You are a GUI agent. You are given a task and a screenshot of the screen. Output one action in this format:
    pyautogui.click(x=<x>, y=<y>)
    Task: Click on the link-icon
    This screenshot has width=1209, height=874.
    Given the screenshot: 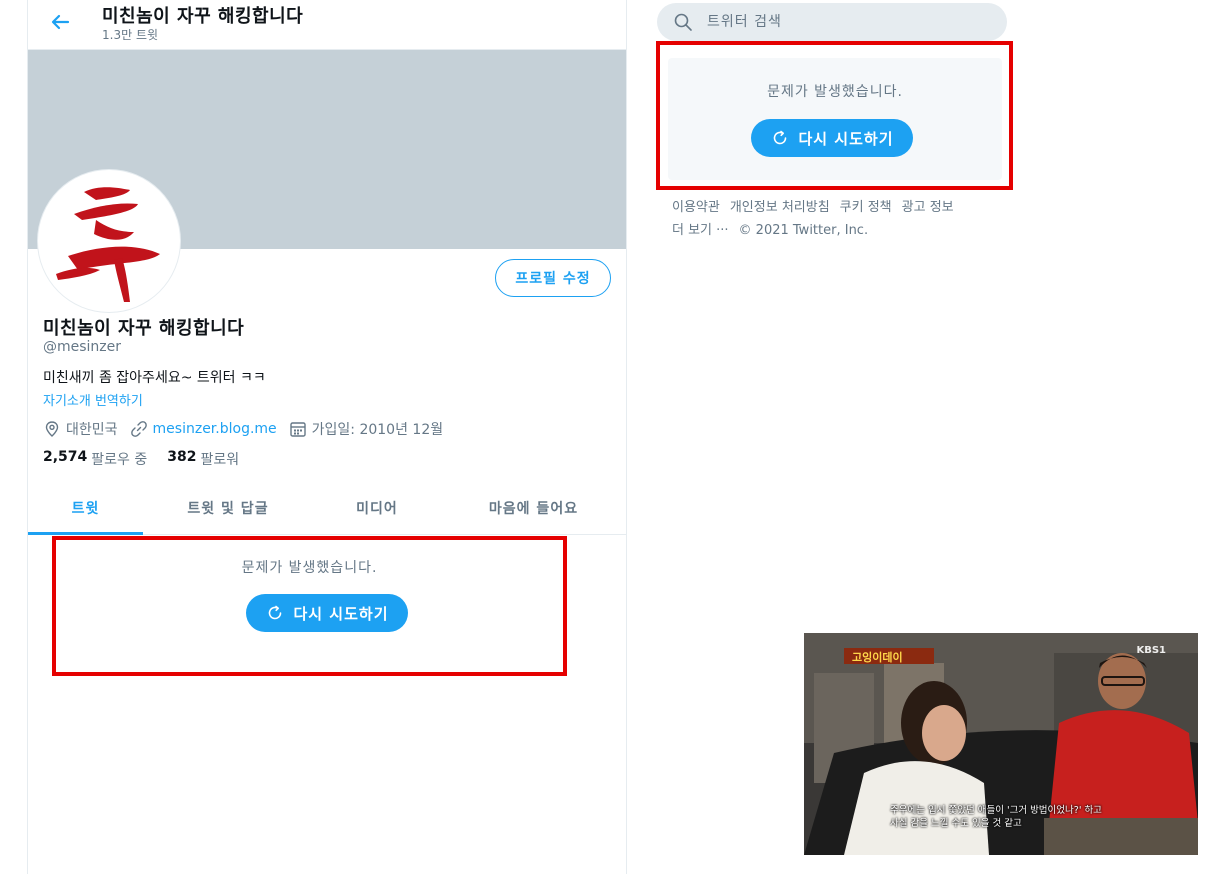 What is the action you would take?
    pyautogui.click(x=138, y=429)
    